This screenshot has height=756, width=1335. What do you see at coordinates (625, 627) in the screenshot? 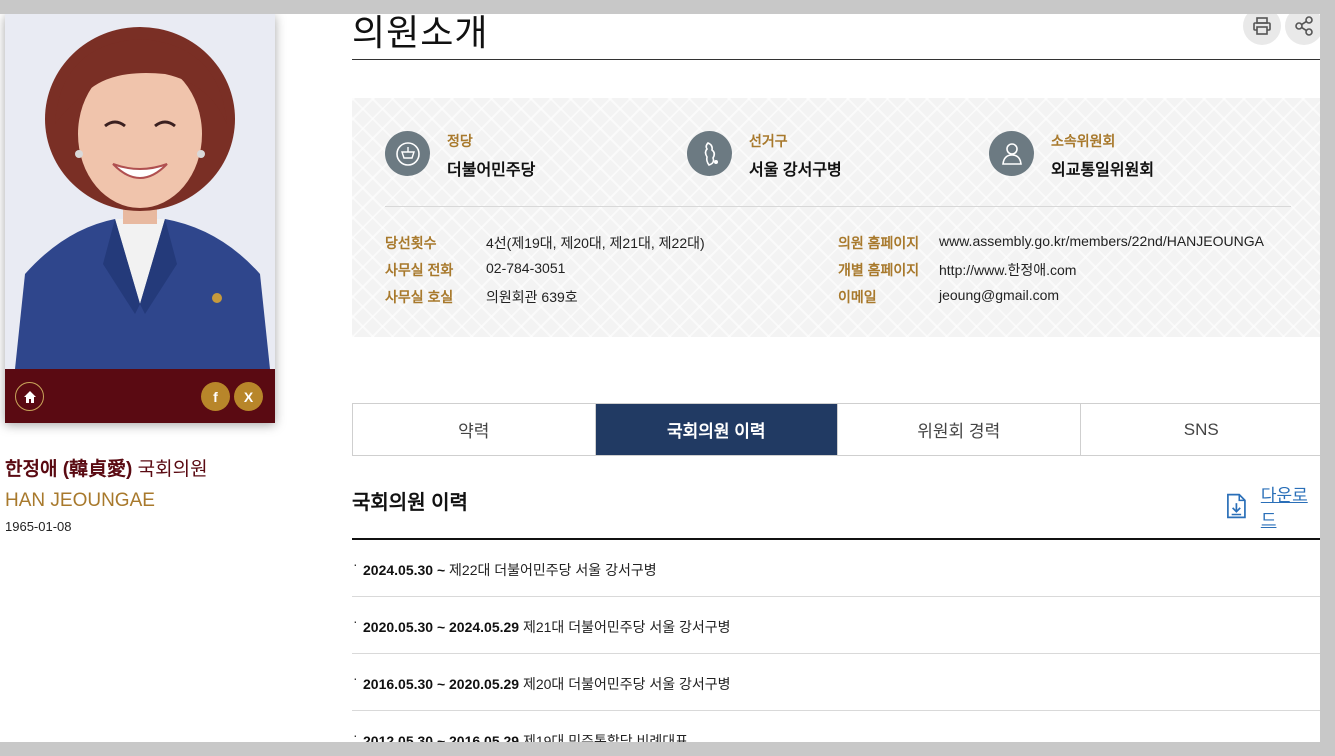
I see `history-text: 제21대 더불어민주당 서울 강서구병` at bounding box center [625, 627].